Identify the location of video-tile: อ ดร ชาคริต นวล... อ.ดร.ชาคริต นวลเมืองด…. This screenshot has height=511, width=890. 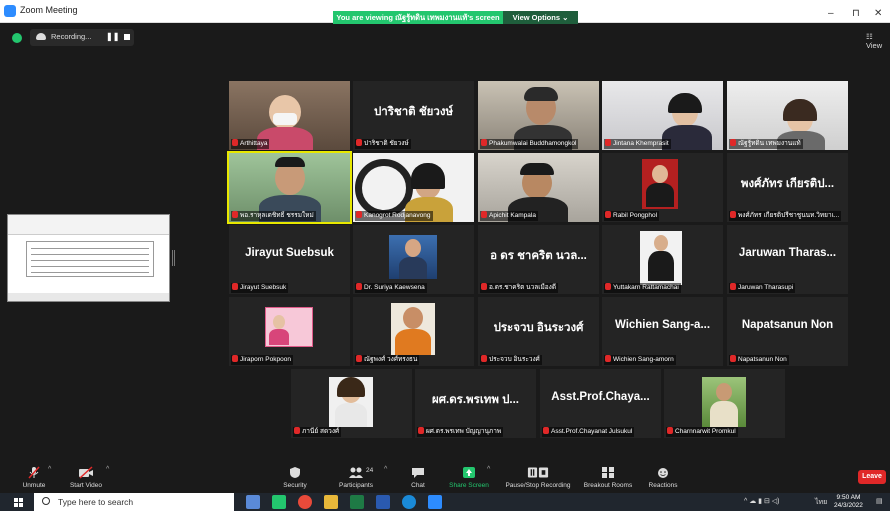
(538, 259).